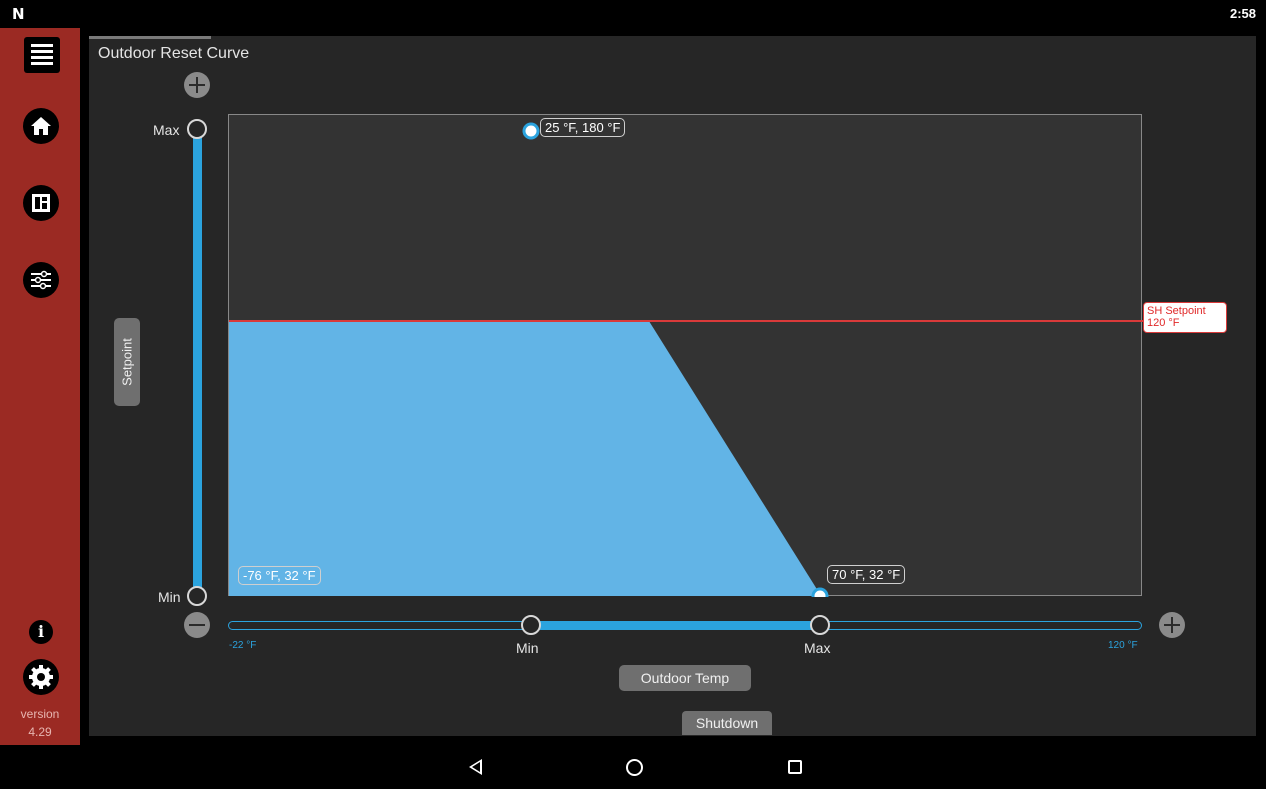 The height and width of the screenshot is (789, 1266). What do you see at coordinates (197, 129) in the screenshot?
I see `setpoint-max-handle` at bounding box center [197, 129].